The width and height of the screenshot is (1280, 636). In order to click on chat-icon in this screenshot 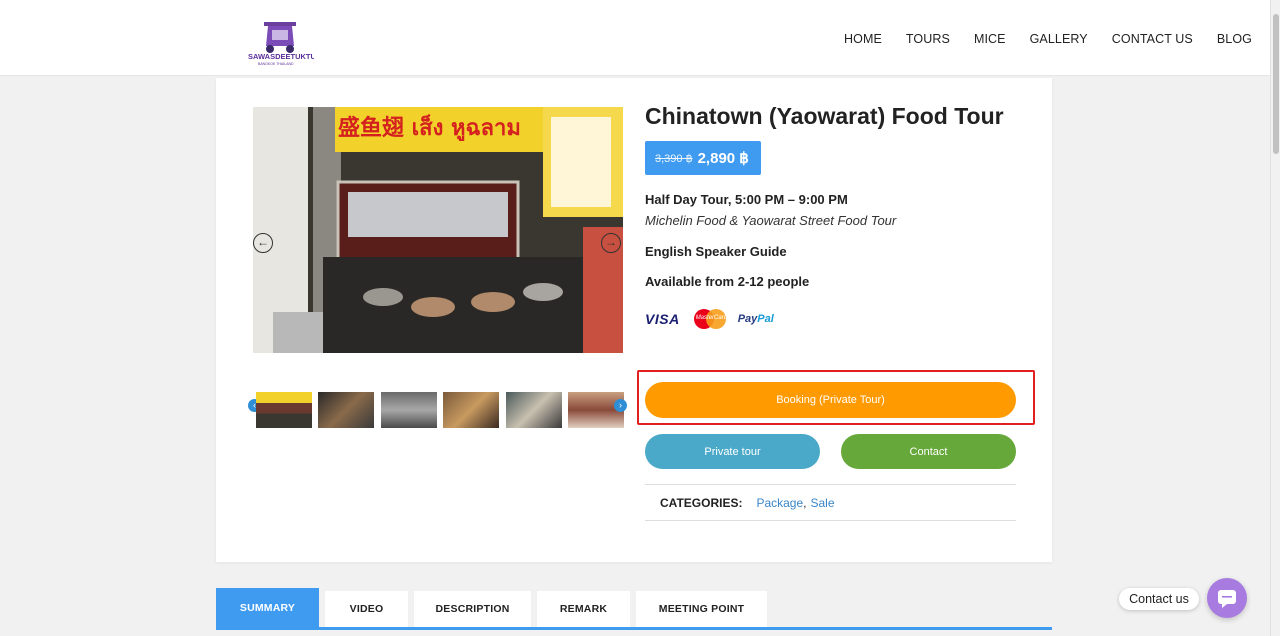, I will do `click(1227, 599)`.